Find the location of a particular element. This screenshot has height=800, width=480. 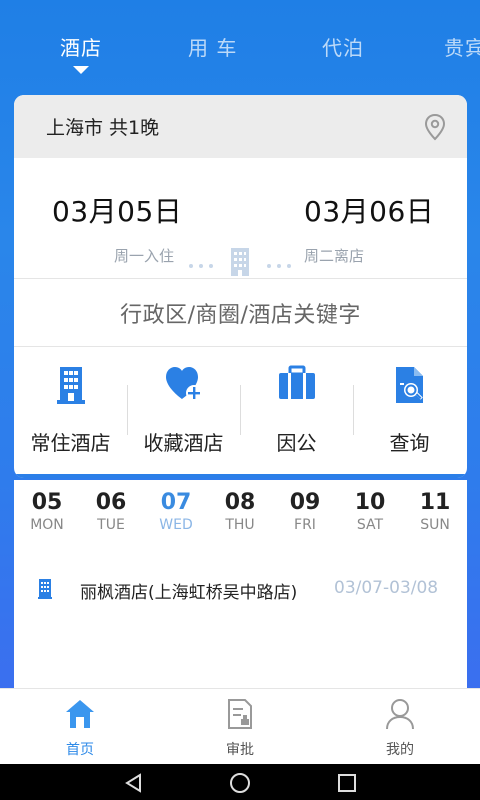

day-number: 11 is located at coordinates (435, 502).